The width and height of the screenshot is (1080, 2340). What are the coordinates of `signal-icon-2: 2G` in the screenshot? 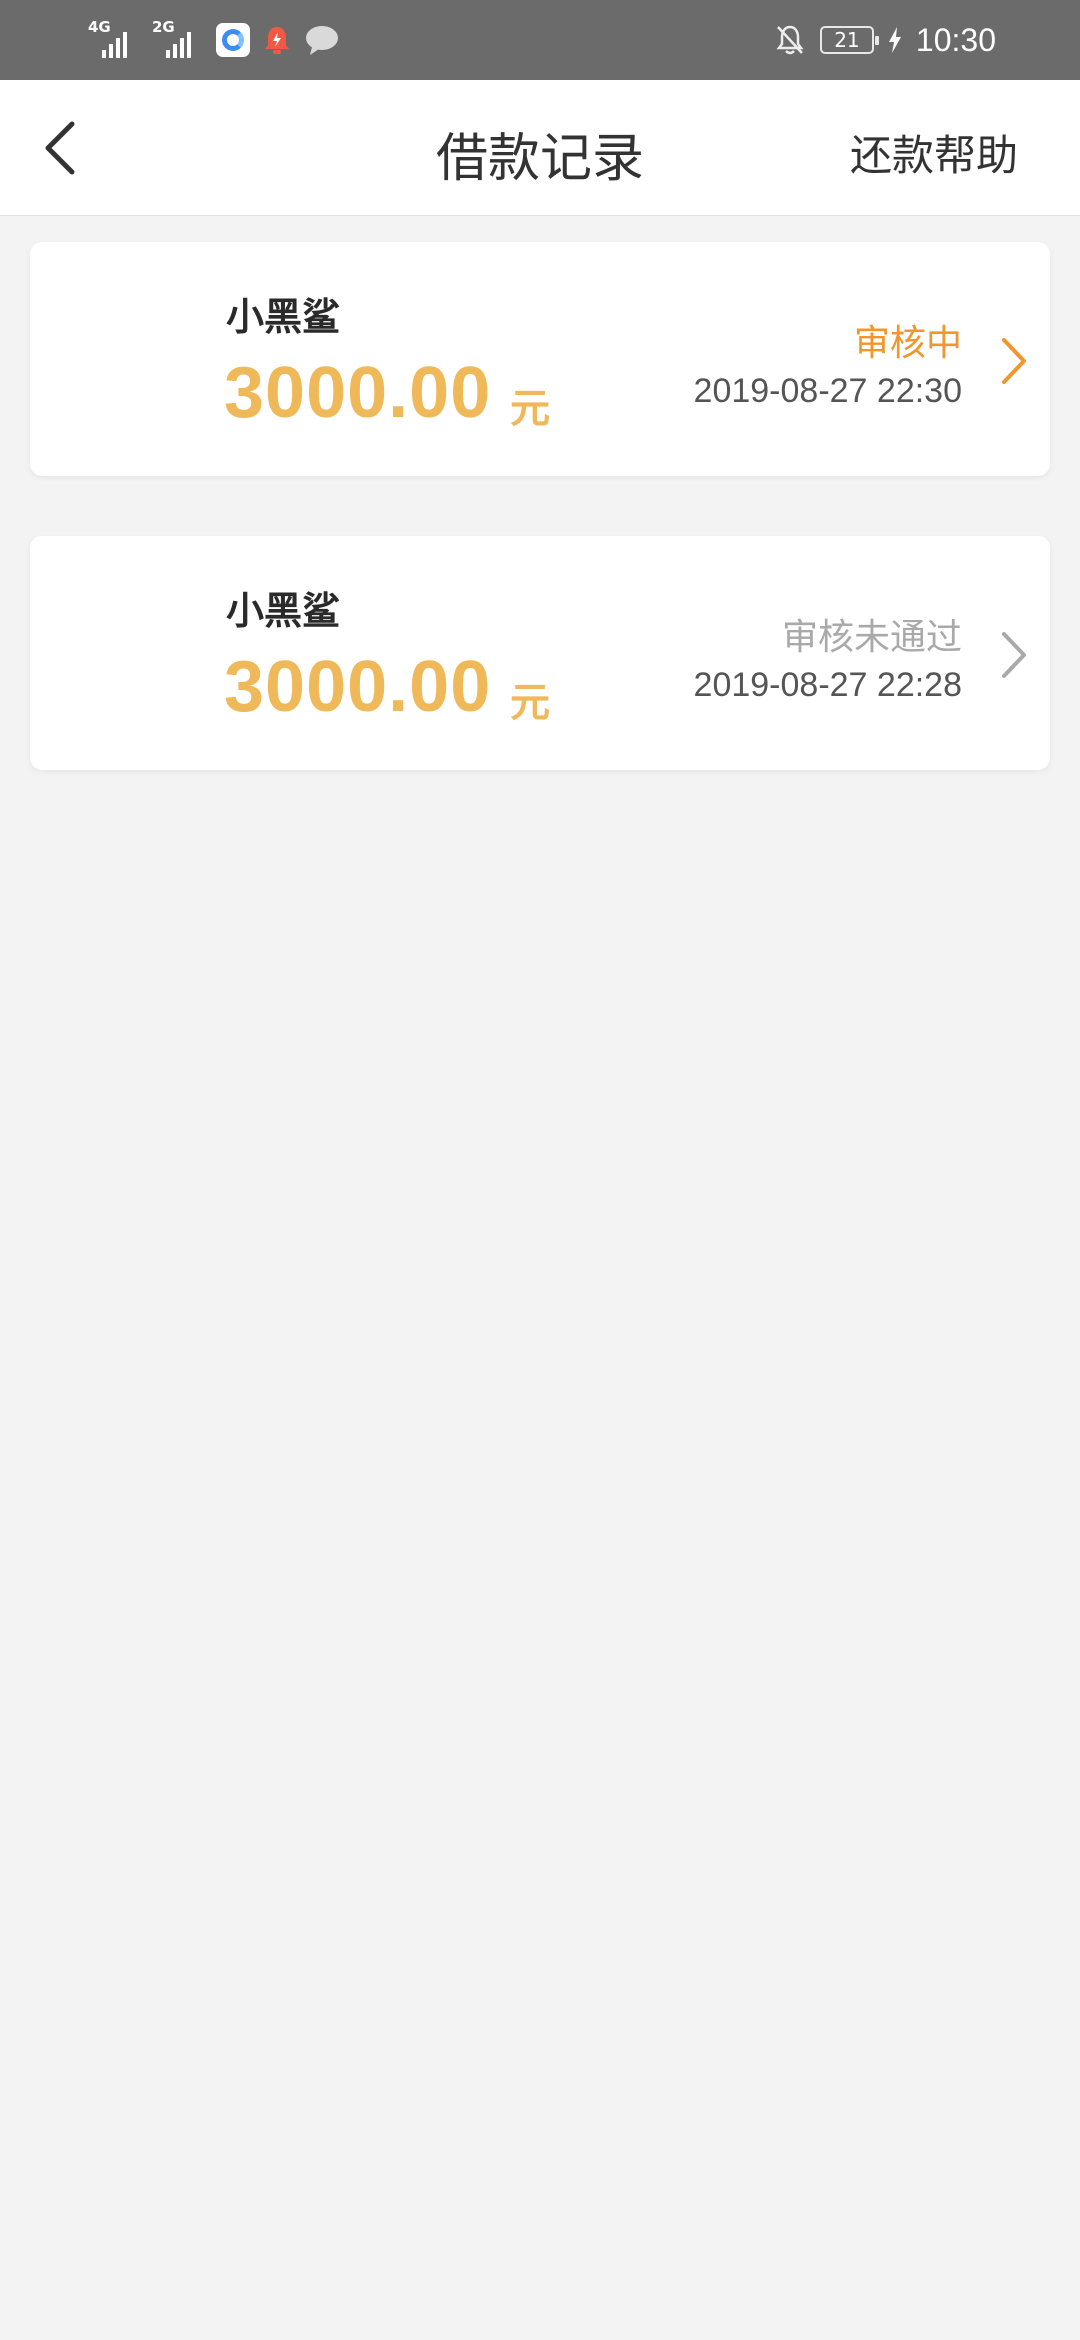 It's located at (179, 40).